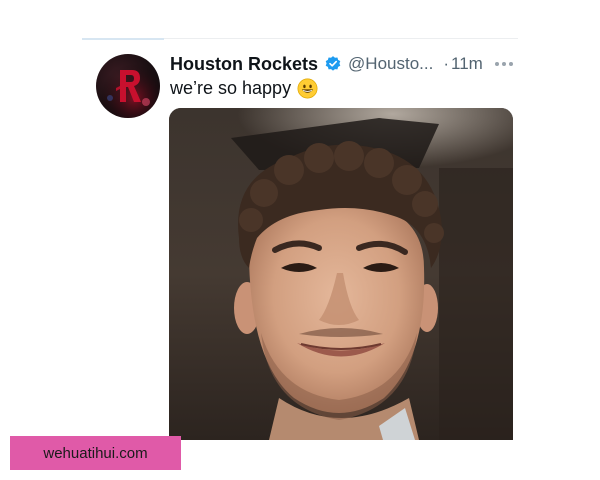 The image size is (600, 480). Describe the element at coordinates (231, 87) in the screenshot. I see `tweet-text: we’re so happy` at that location.